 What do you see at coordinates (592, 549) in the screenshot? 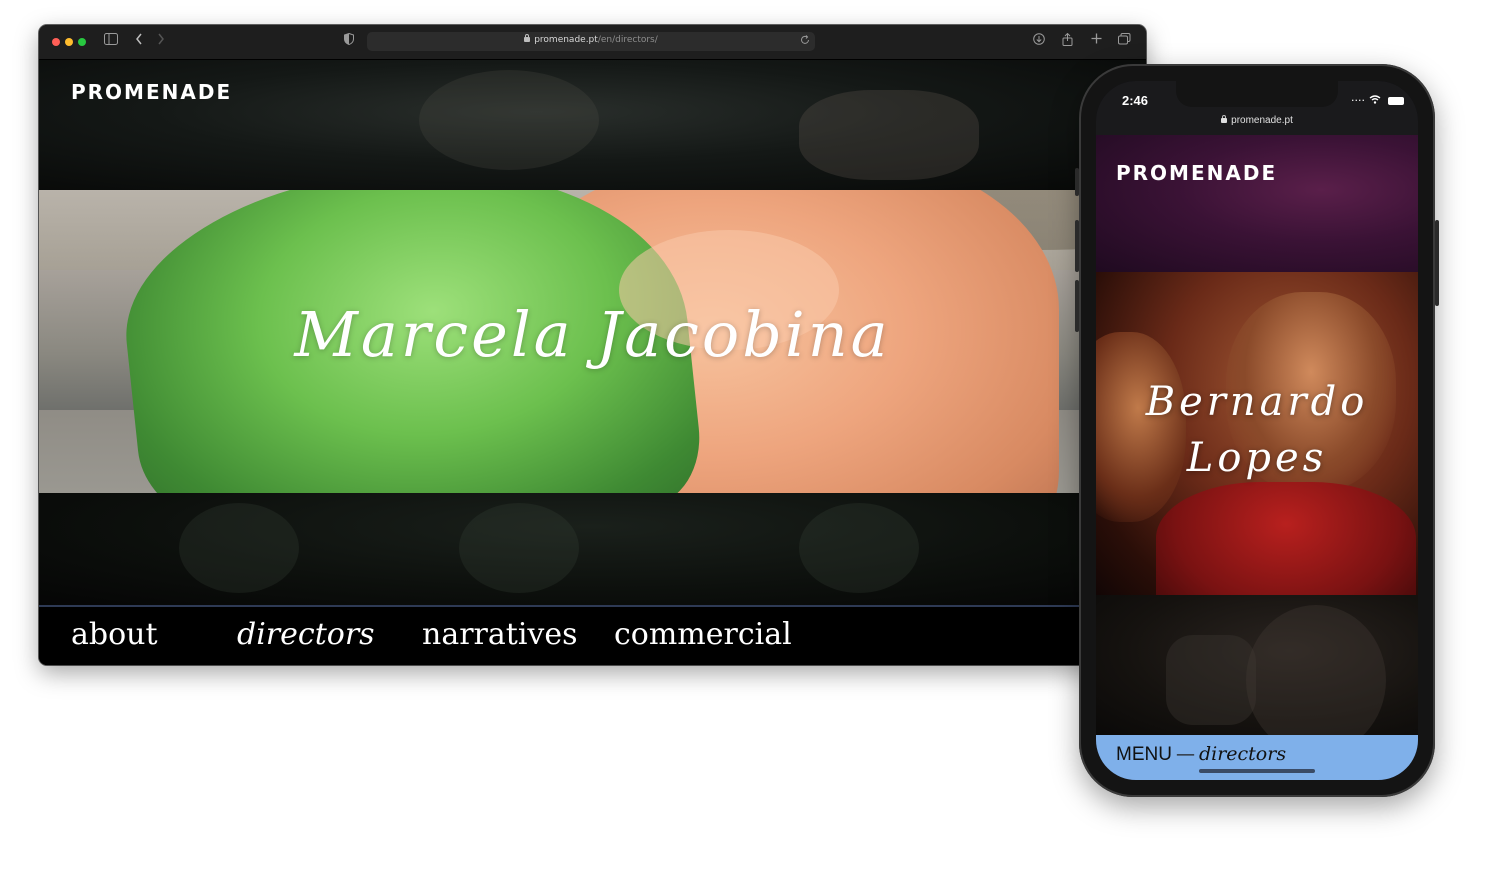
I see `director-thumbnail-bottom` at bounding box center [592, 549].